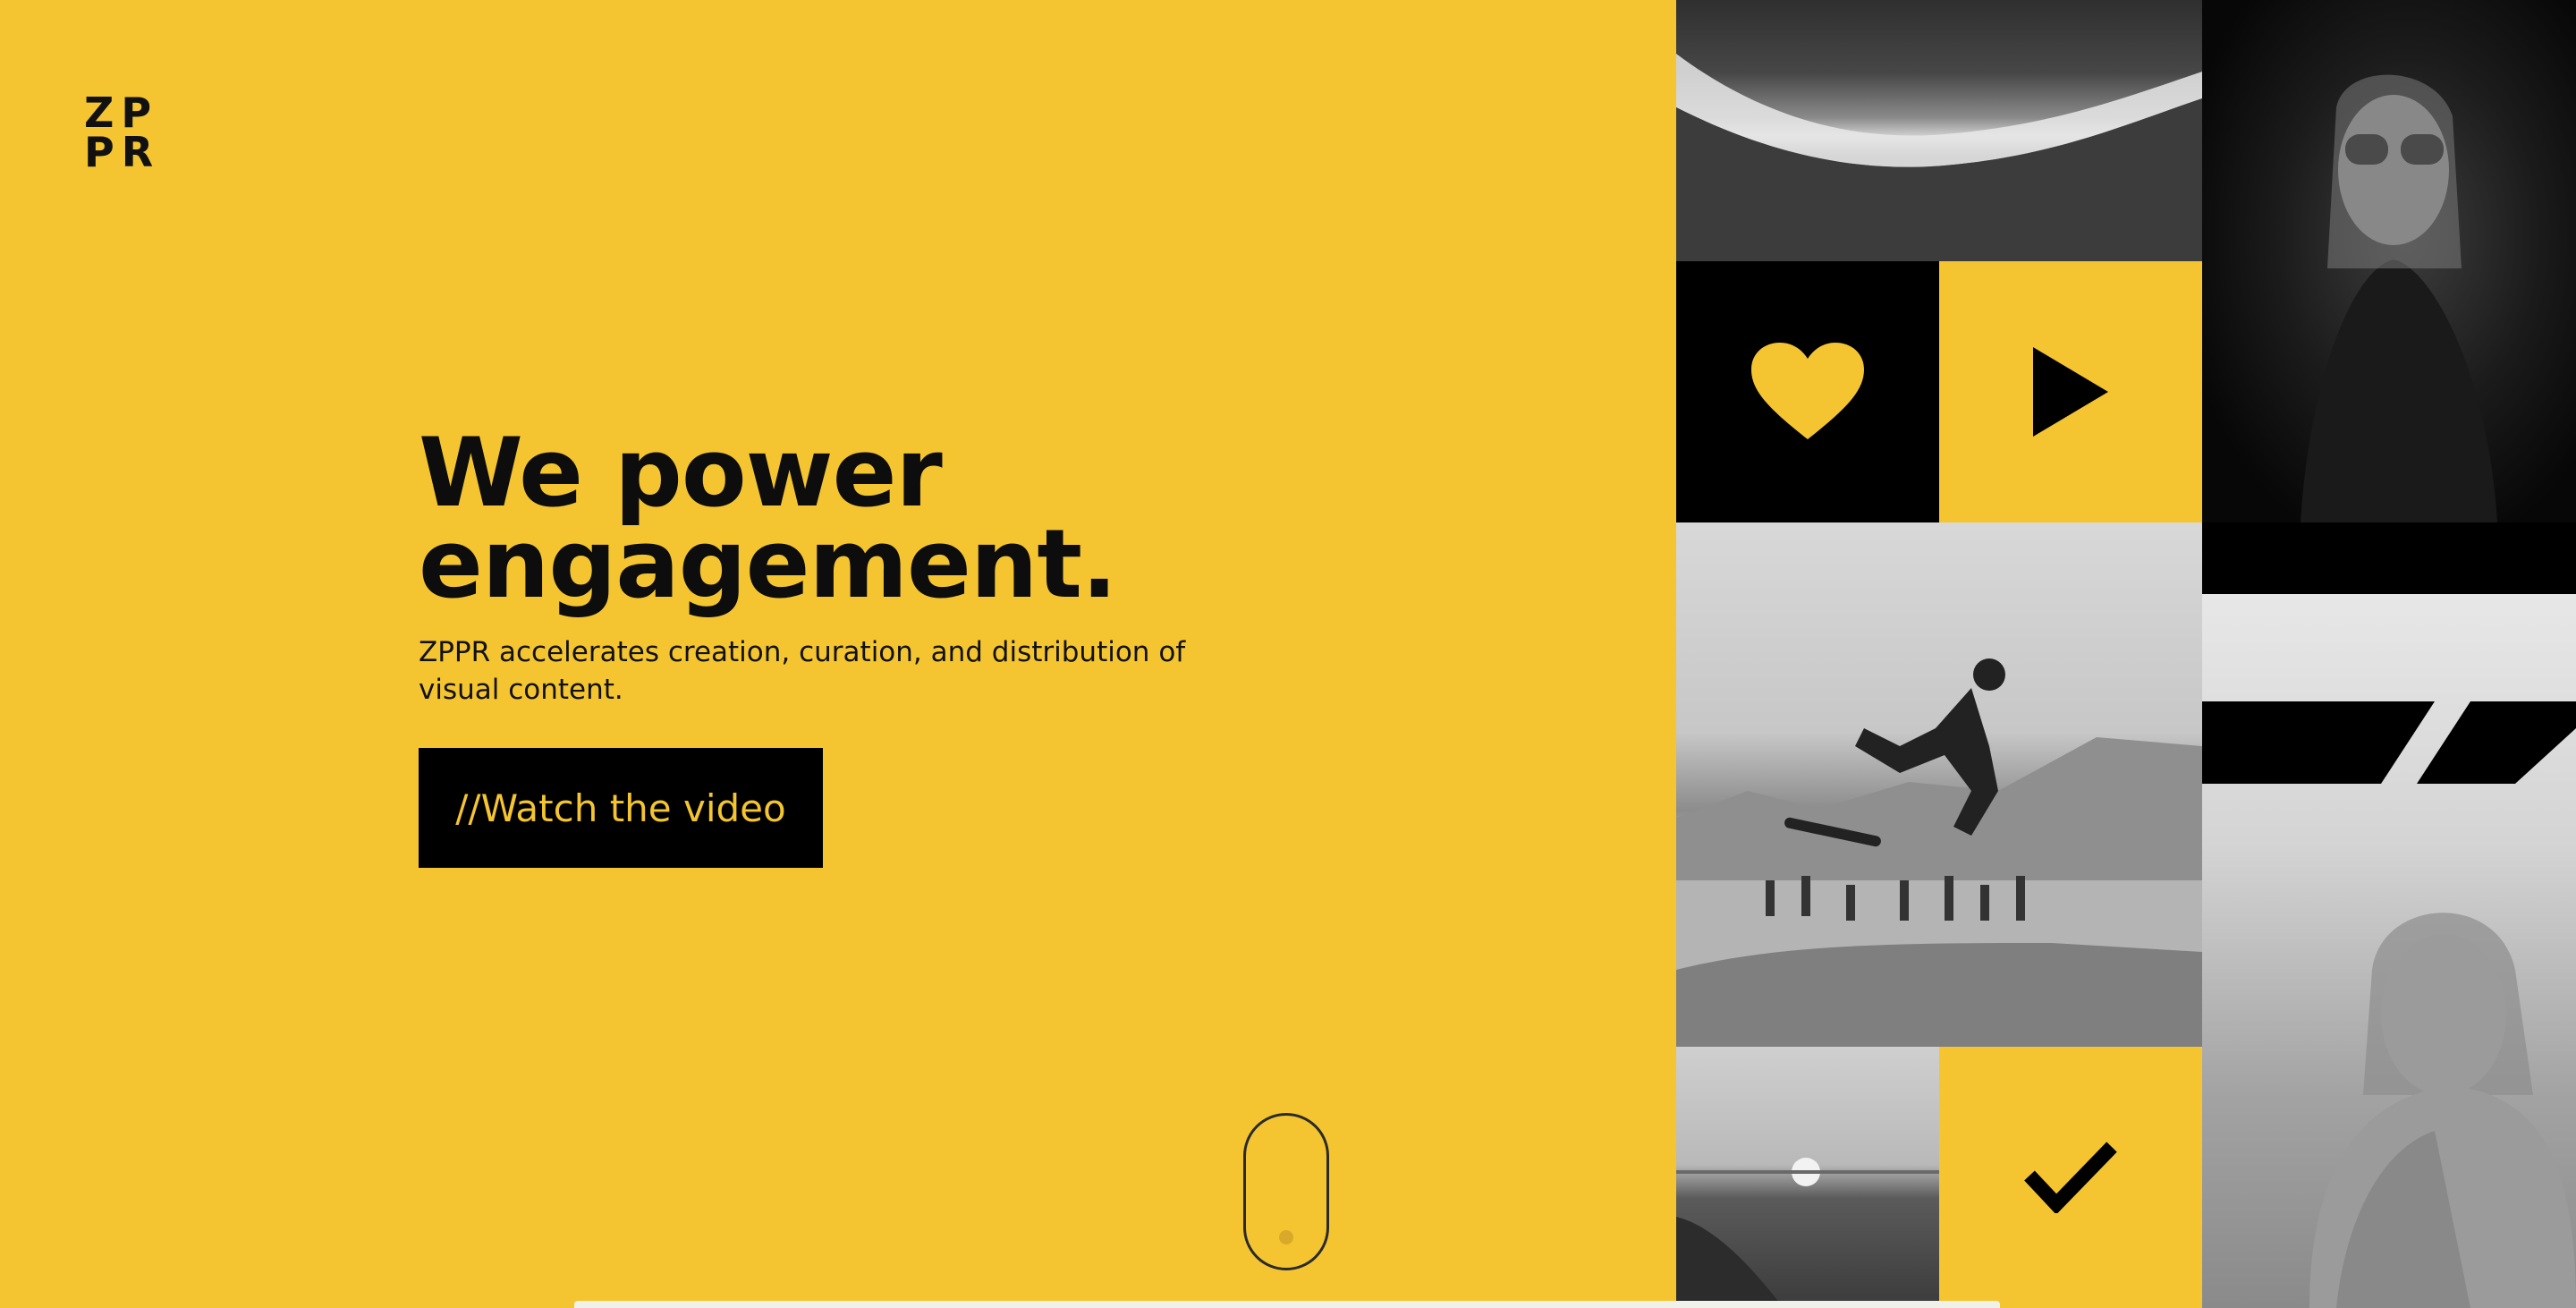 Image resolution: width=2576 pixels, height=1308 pixels. What do you see at coordinates (2496, 742) in the screenshot?
I see `z-stripe-right` at bounding box center [2496, 742].